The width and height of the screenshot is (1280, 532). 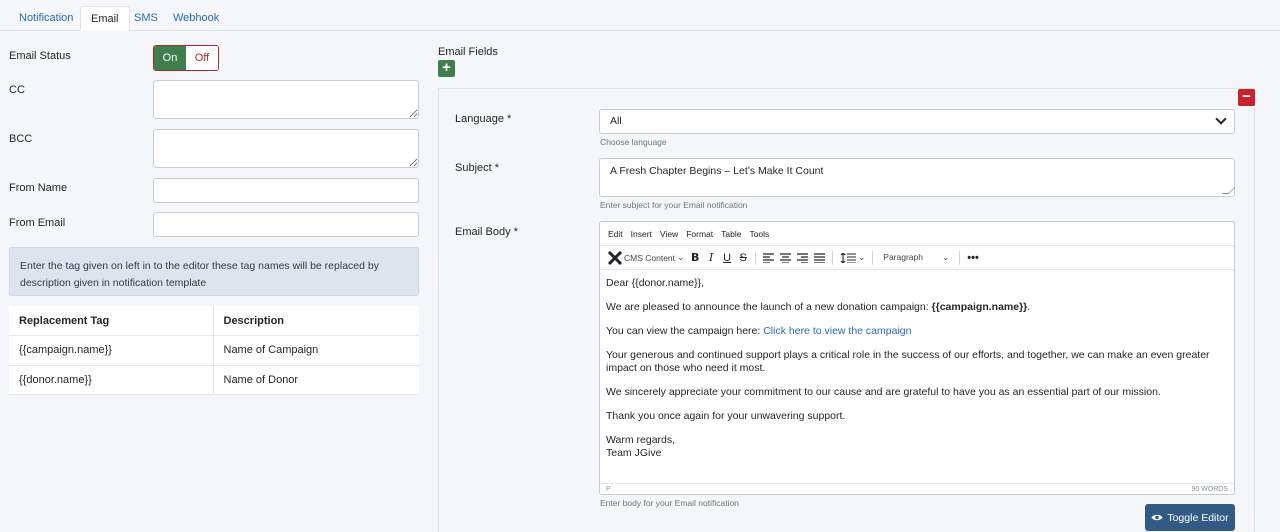 I want to click on cms-content-button: CMS Content ⌄, so click(x=646, y=258).